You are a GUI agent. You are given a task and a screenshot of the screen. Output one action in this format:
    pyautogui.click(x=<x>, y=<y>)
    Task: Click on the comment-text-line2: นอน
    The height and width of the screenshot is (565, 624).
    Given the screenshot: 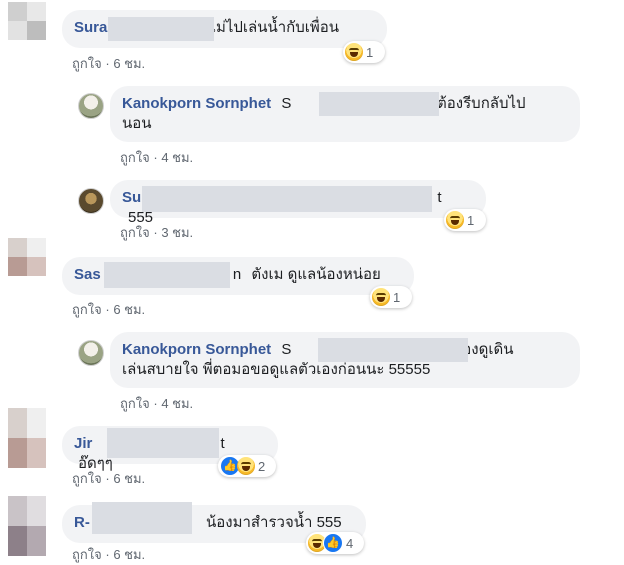 What is the action you would take?
    pyautogui.click(x=137, y=123)
    